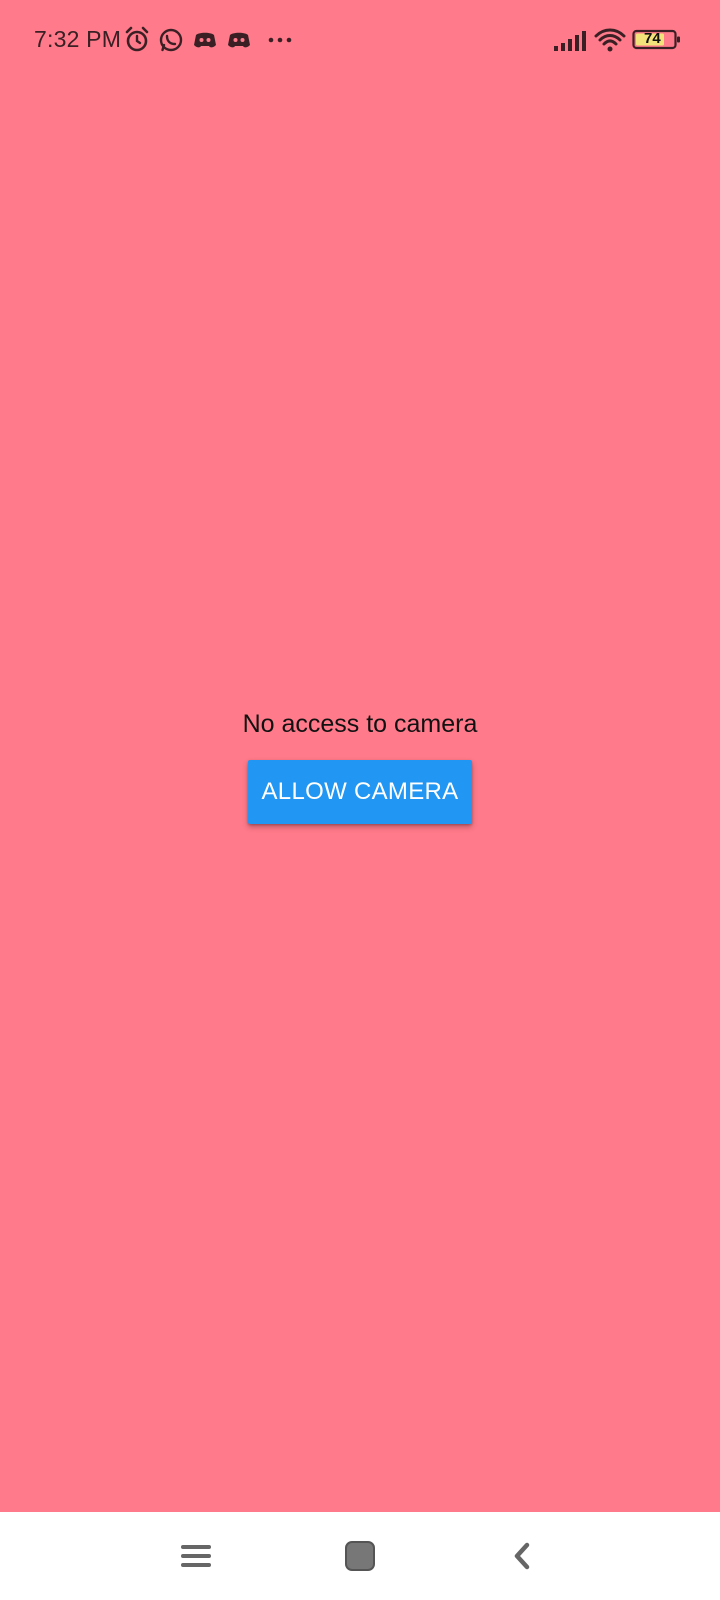 The image size is (720, 1600). I want to click on battery-level: 74, so click(652, 38).